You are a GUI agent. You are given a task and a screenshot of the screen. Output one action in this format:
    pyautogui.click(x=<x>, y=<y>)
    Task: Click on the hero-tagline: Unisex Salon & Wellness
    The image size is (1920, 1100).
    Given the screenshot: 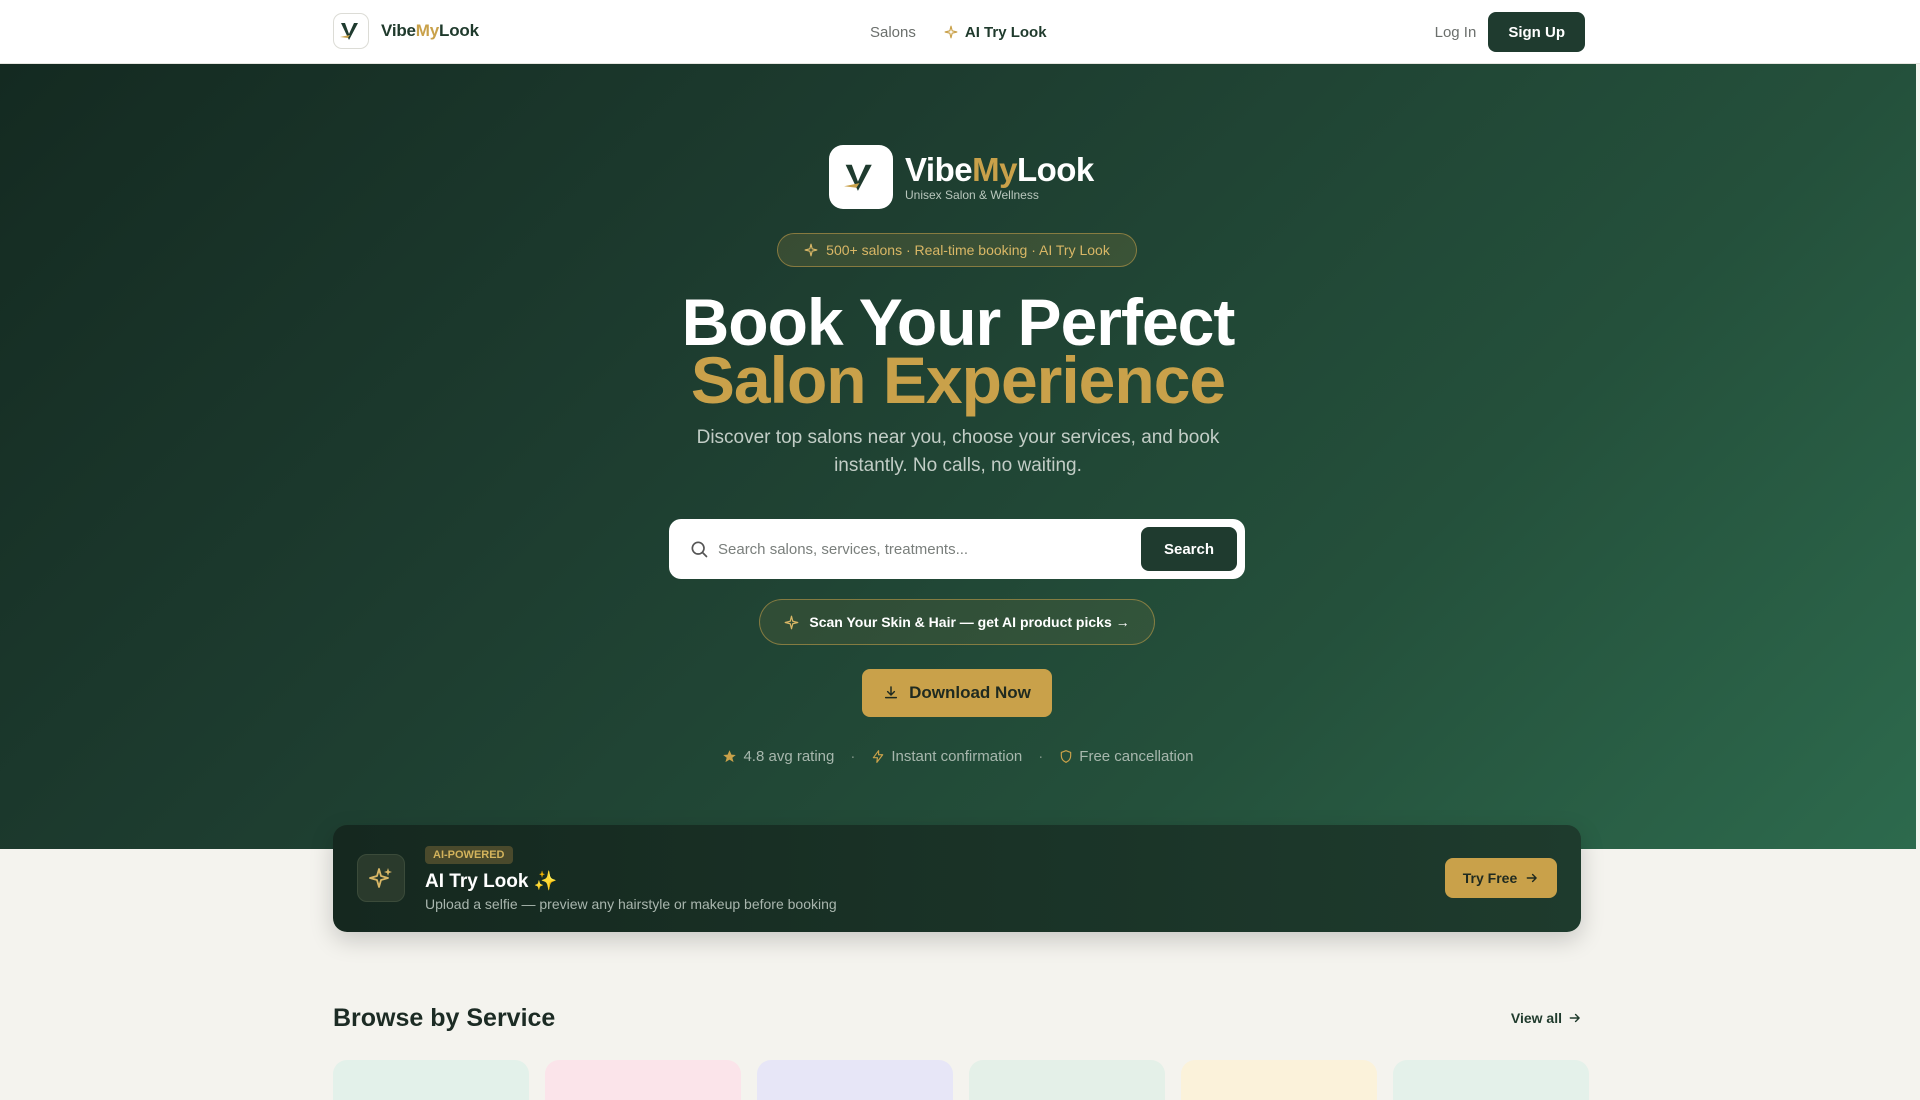 What is the action you would take?
    pyautogui.click(x=972, y=194)
    